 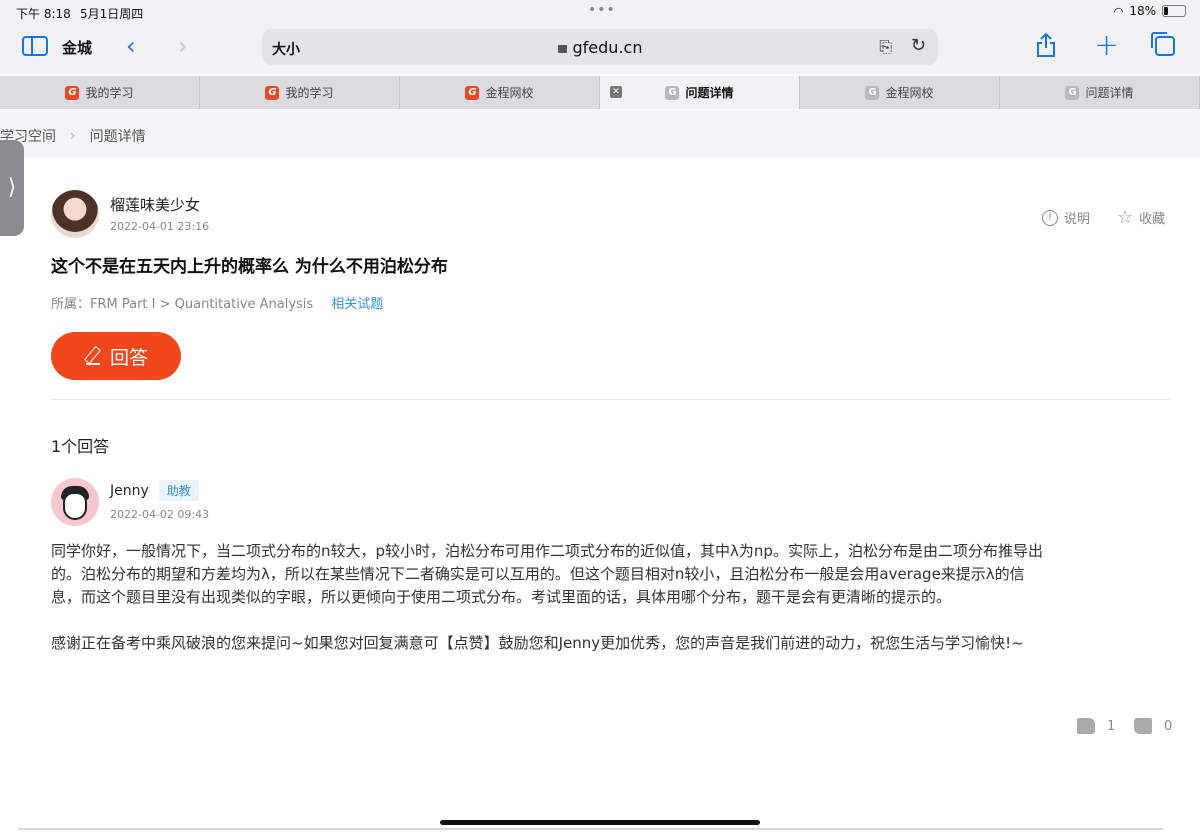 I want to click on question-time: 2022-04-01 23:16, so click(x=160, y=226).